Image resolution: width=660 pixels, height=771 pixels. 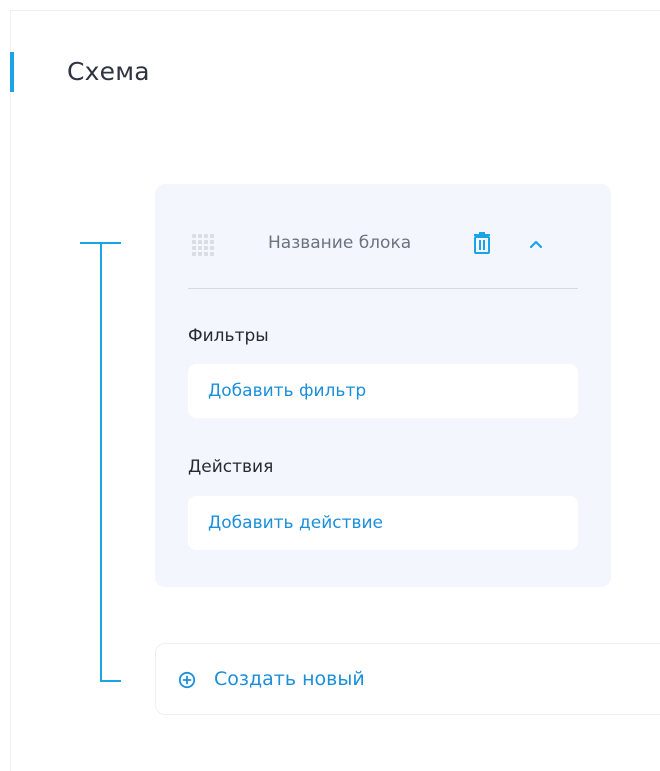 I want to click on create-new-label: Создать новый, so click(x=289, y=679).